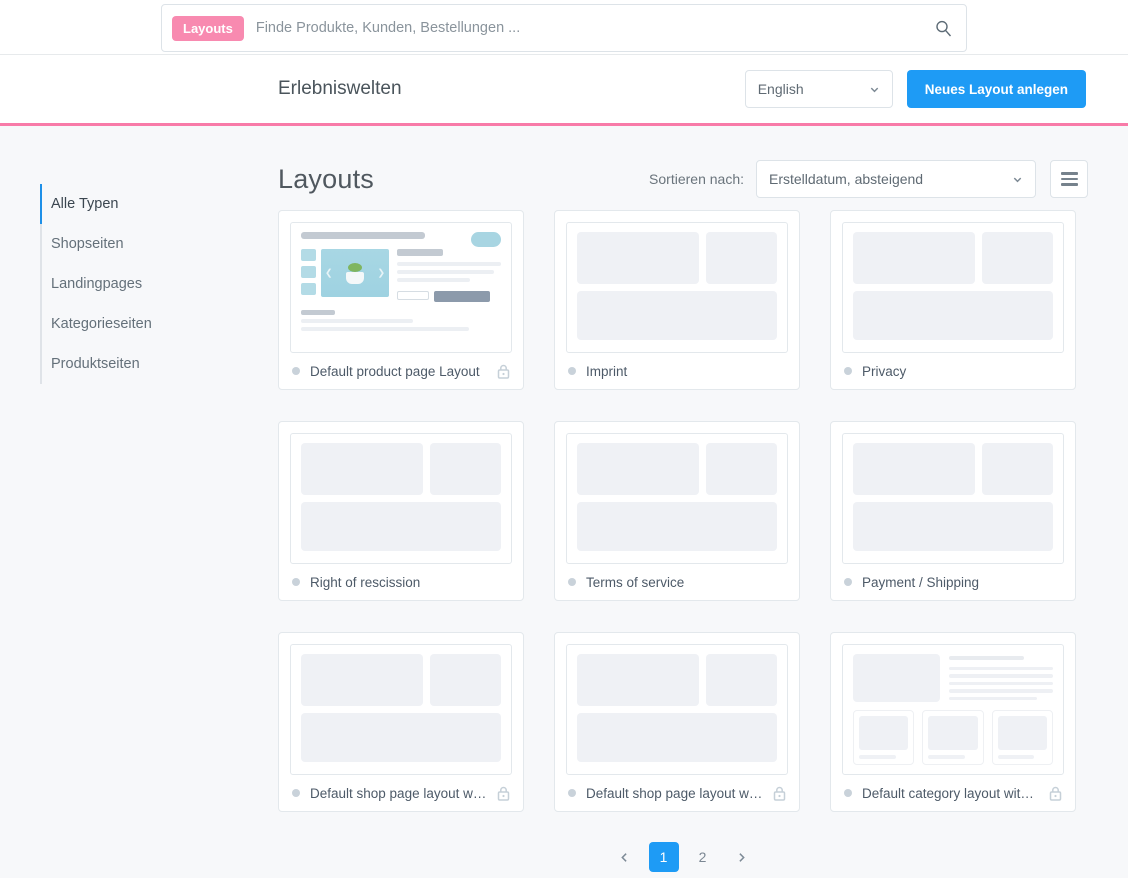  I want to click on language-select-value: English, so click(780, 89).